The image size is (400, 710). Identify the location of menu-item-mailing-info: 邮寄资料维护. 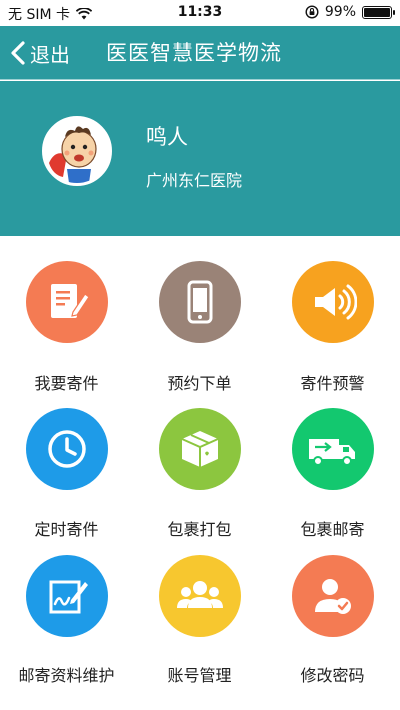
(66, 608).